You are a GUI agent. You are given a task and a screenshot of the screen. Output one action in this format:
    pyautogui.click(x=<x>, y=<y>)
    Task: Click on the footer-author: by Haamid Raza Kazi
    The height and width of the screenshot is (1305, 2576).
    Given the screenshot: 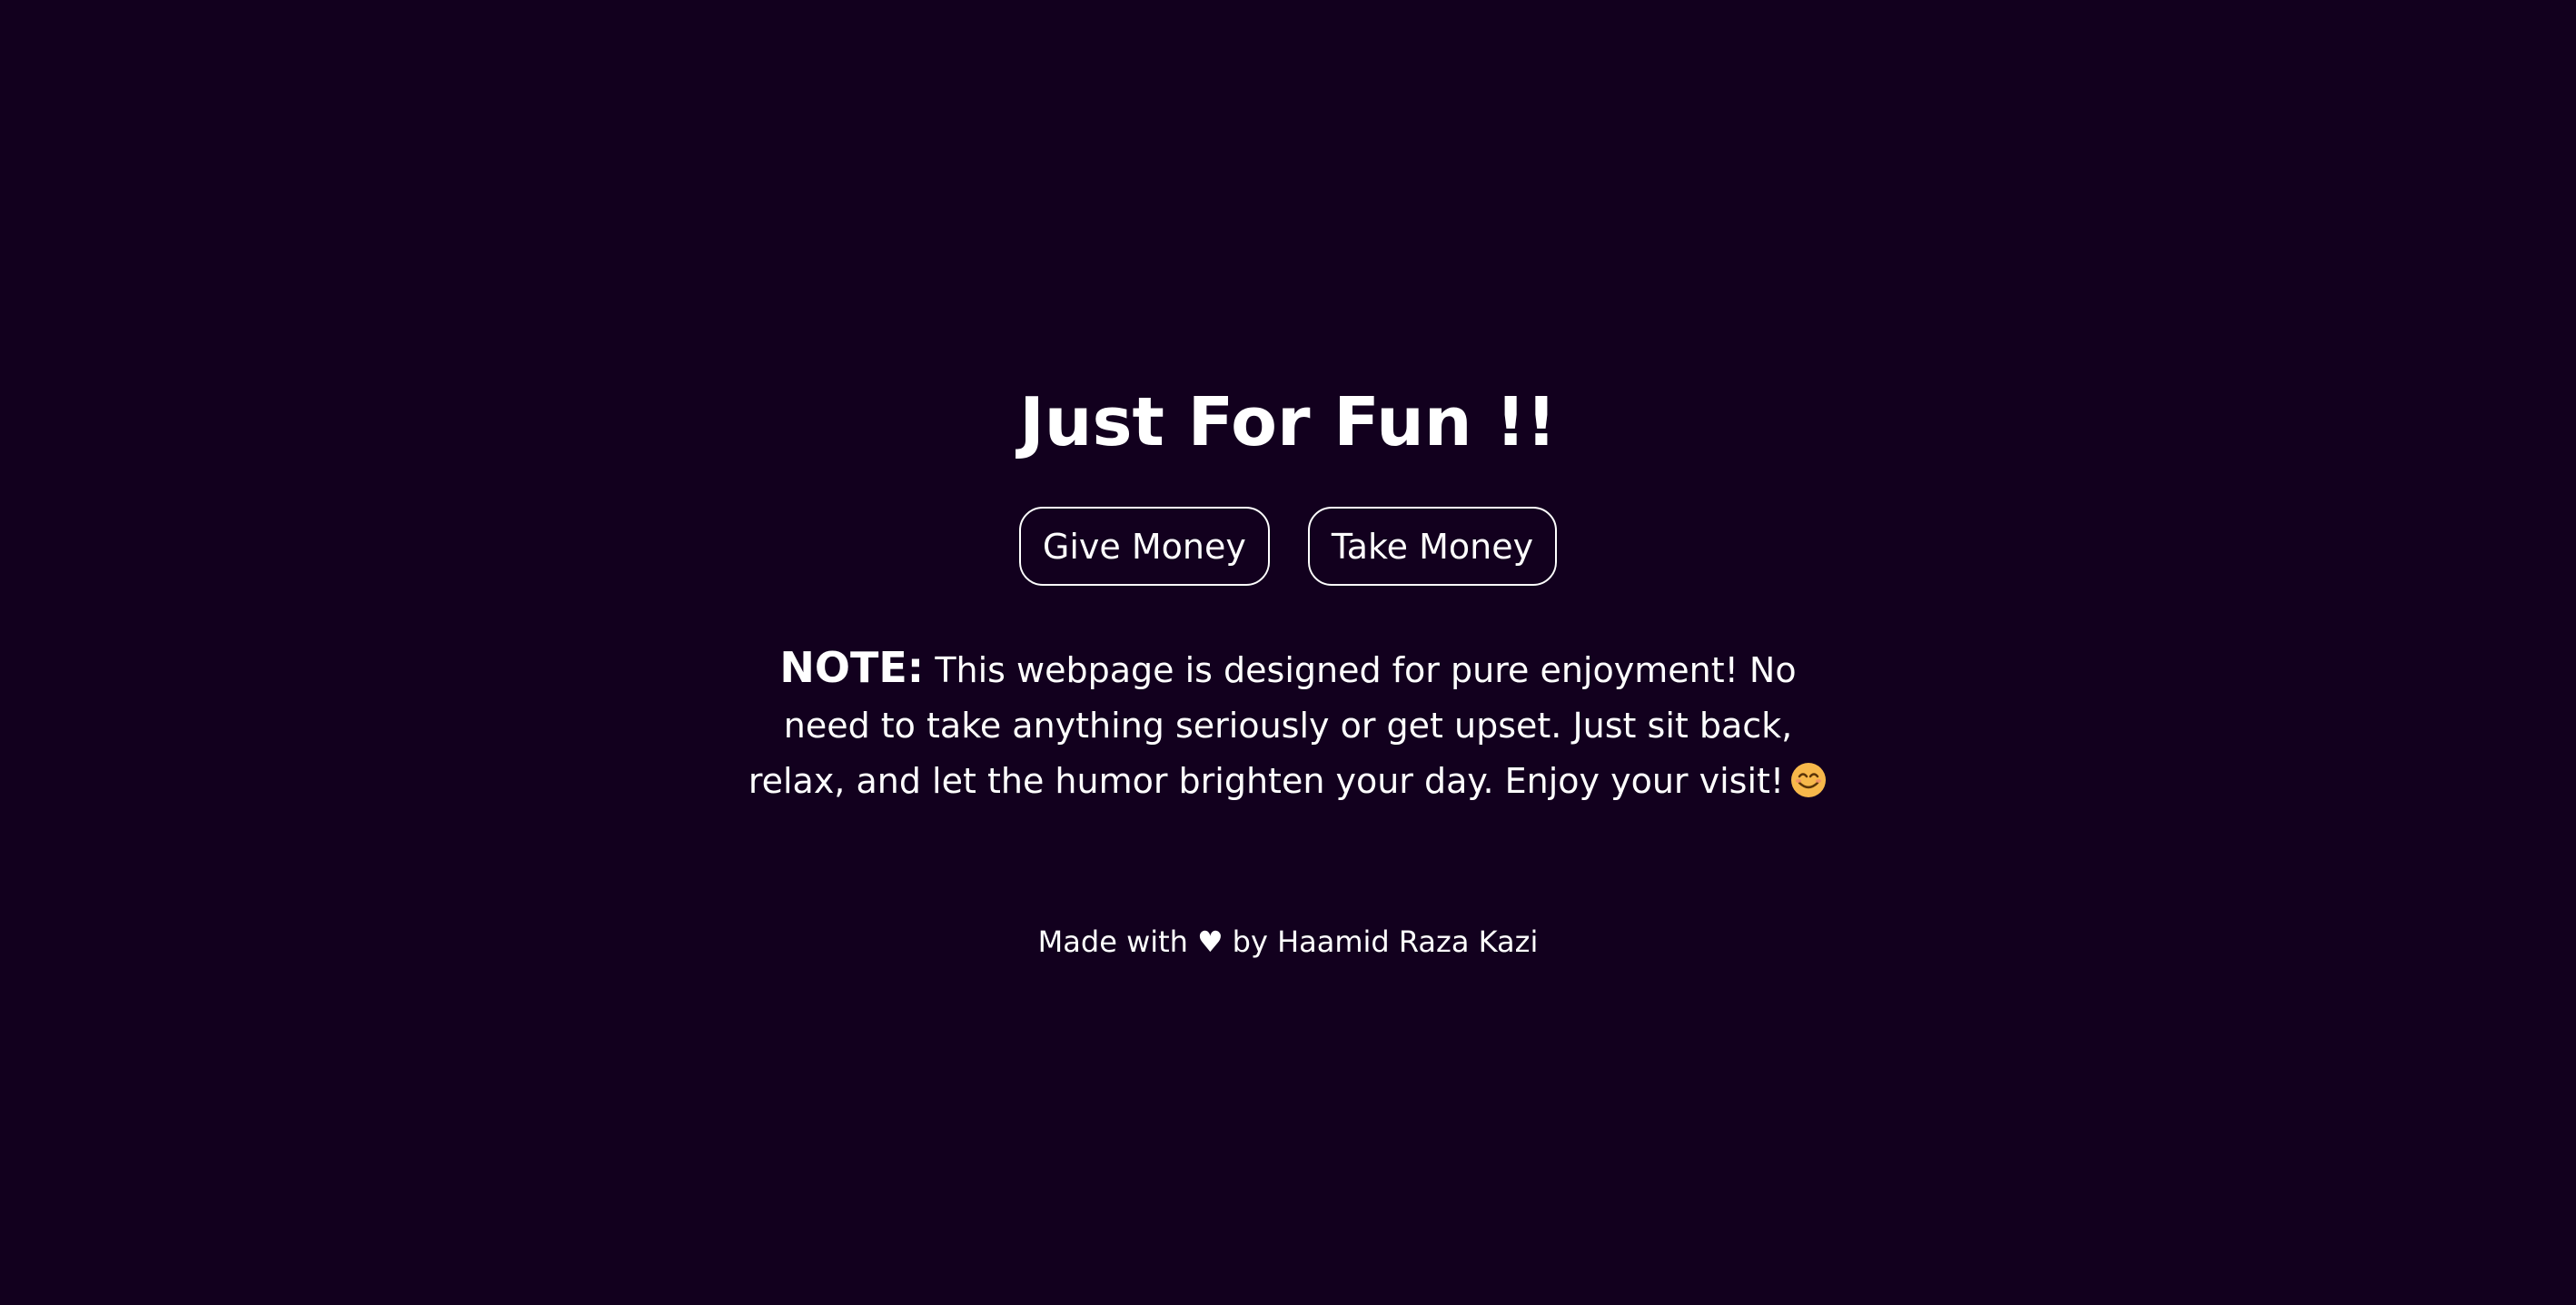 What is the action you would take?
    pyautogui.click(x=1385, y=941)
    